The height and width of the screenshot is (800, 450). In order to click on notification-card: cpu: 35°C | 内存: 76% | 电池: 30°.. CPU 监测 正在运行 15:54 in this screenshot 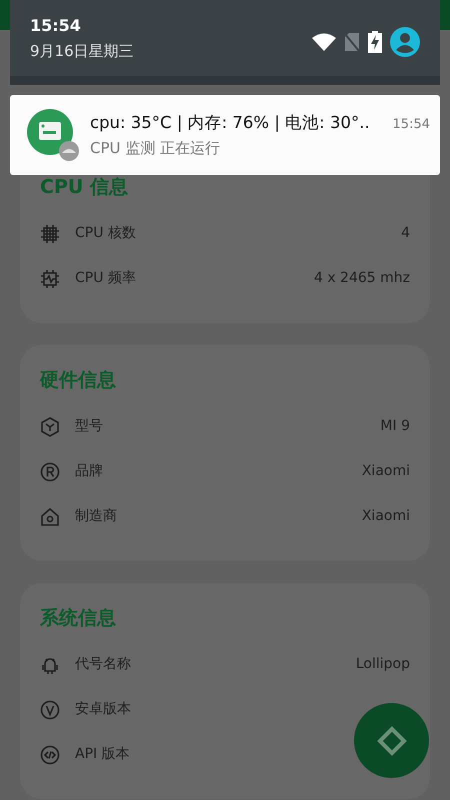, I will do `click(225, 135)`.